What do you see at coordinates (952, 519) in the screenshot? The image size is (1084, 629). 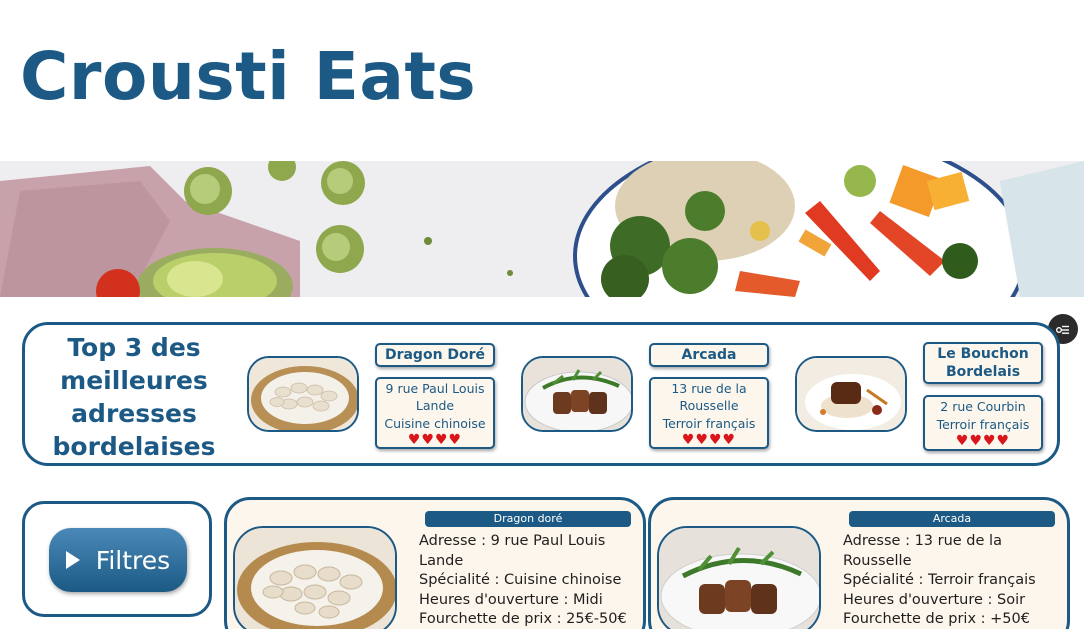 I see `restaurant-name-header: Arcada` at bounding box center [952, 519].